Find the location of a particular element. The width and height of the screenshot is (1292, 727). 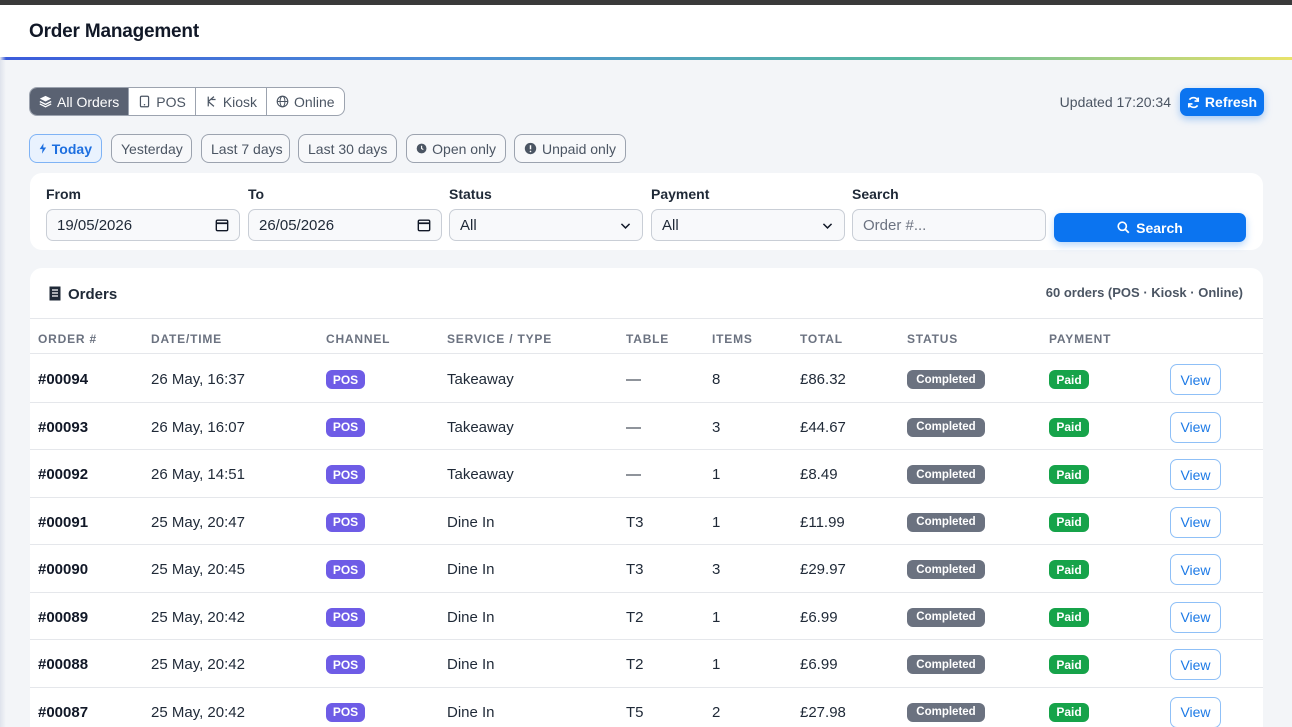

alert-icon is located at coordinates (530, 148).